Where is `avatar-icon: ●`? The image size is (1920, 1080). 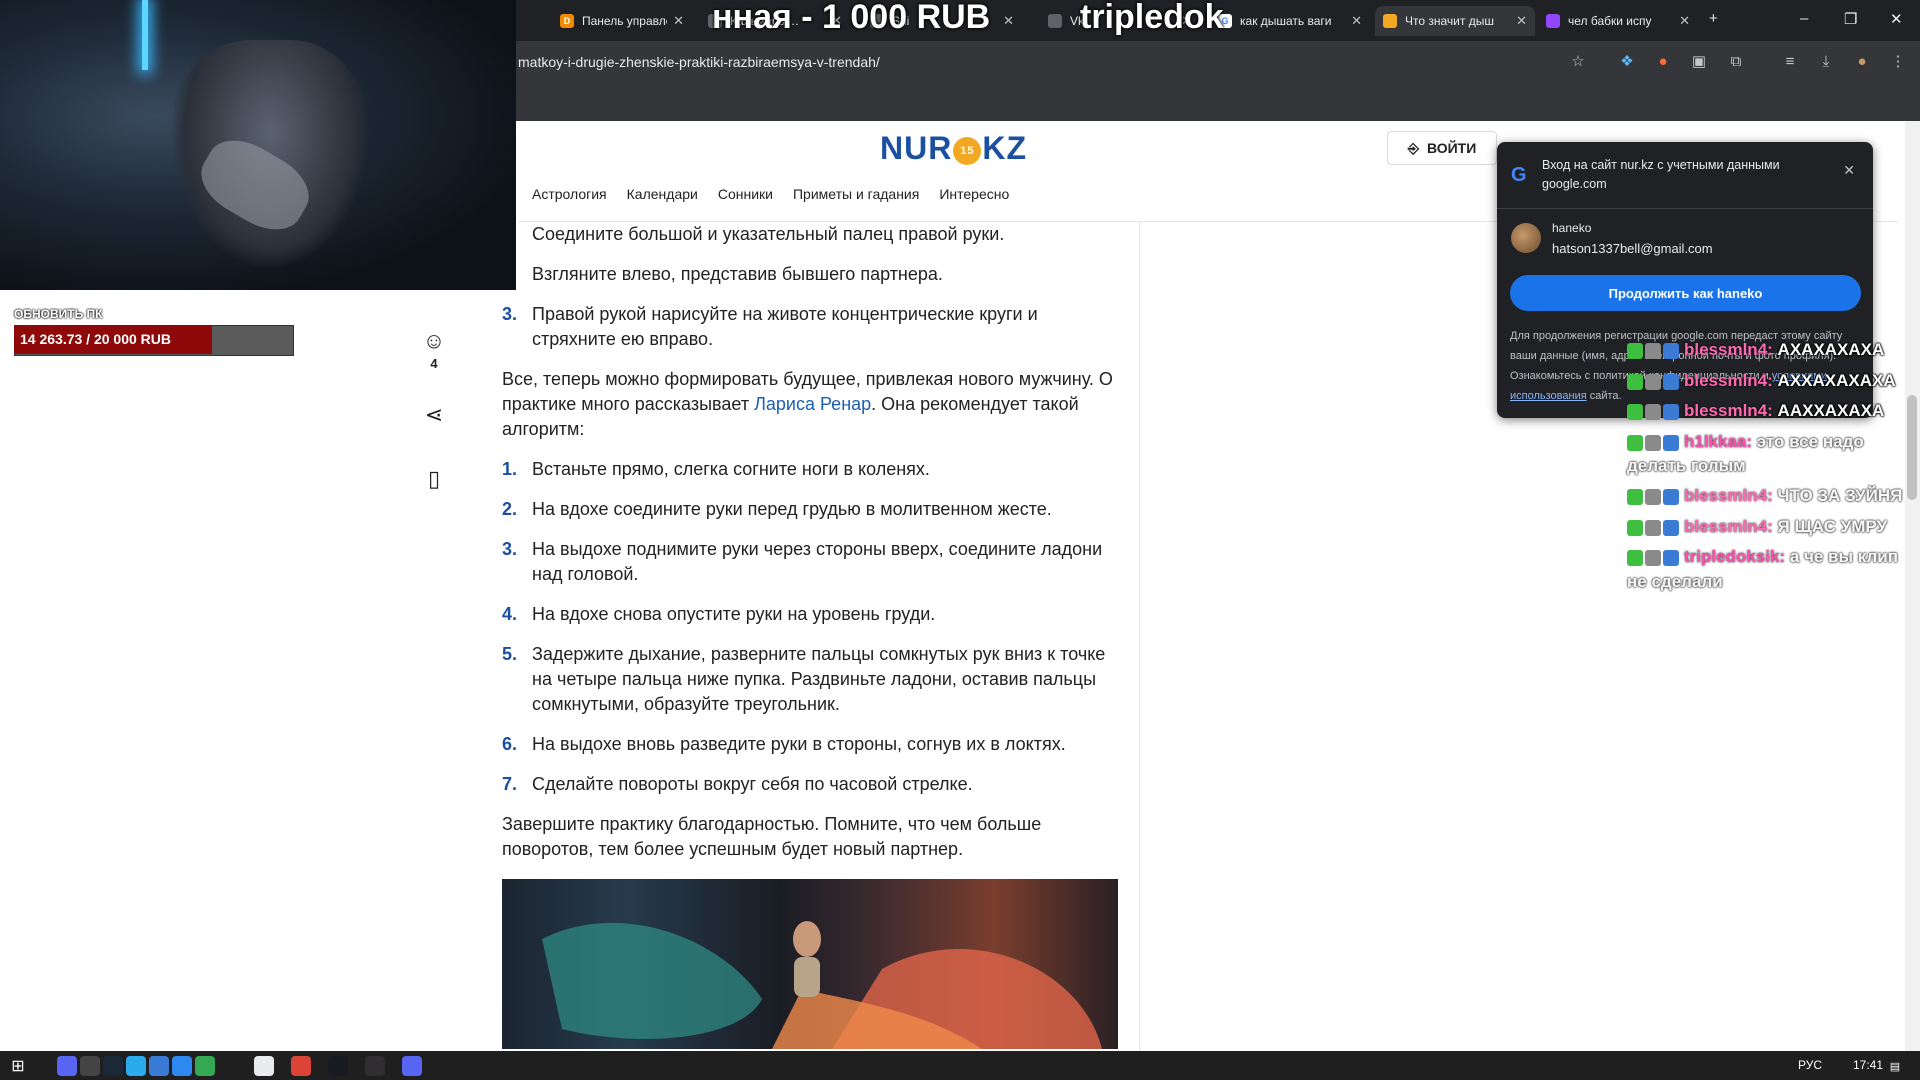 avatar-icon: ● is located at coordinates (1862, 62).